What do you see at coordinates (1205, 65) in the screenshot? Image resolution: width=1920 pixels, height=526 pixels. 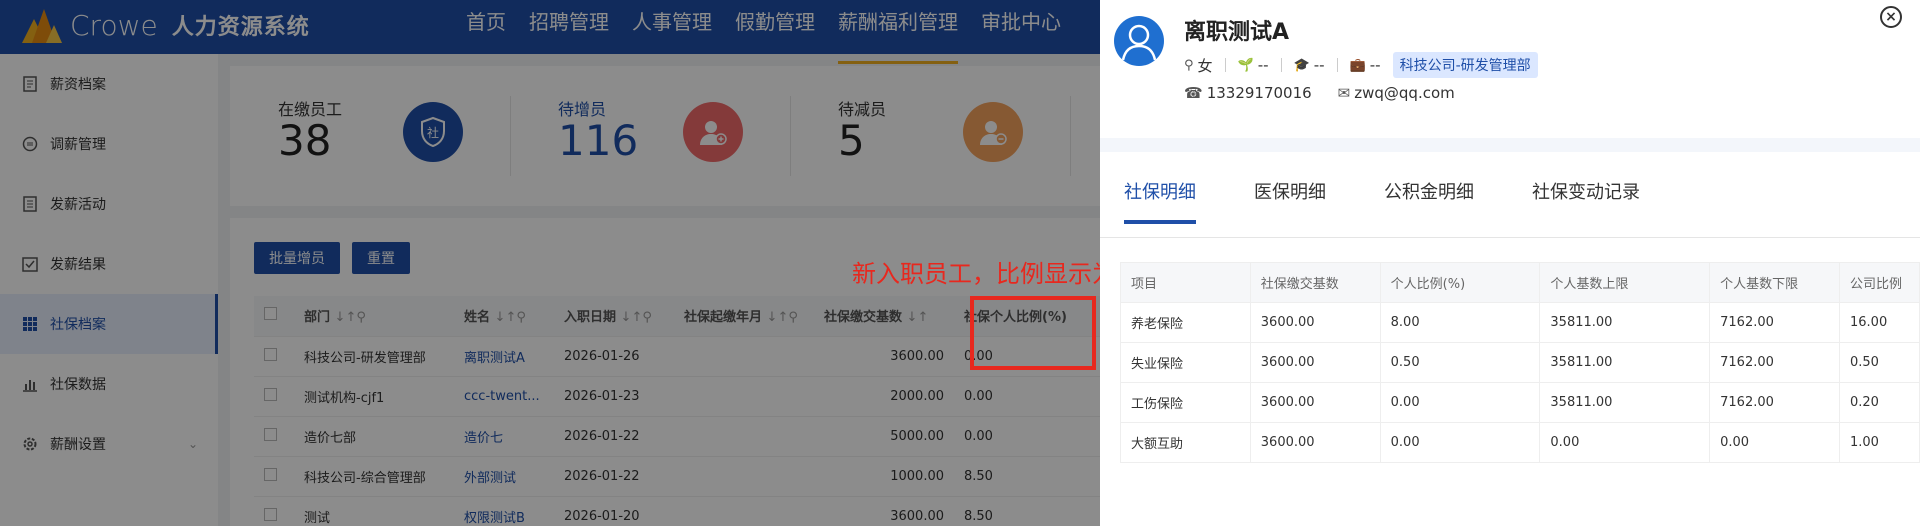 I see `gender: 女` at bounding box center [1205, 65].